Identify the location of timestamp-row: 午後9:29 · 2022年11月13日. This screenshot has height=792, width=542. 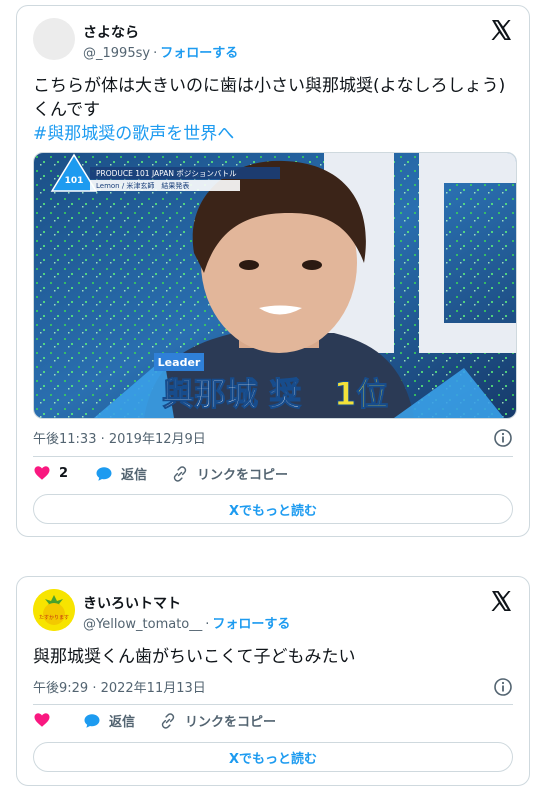
(273, 687).